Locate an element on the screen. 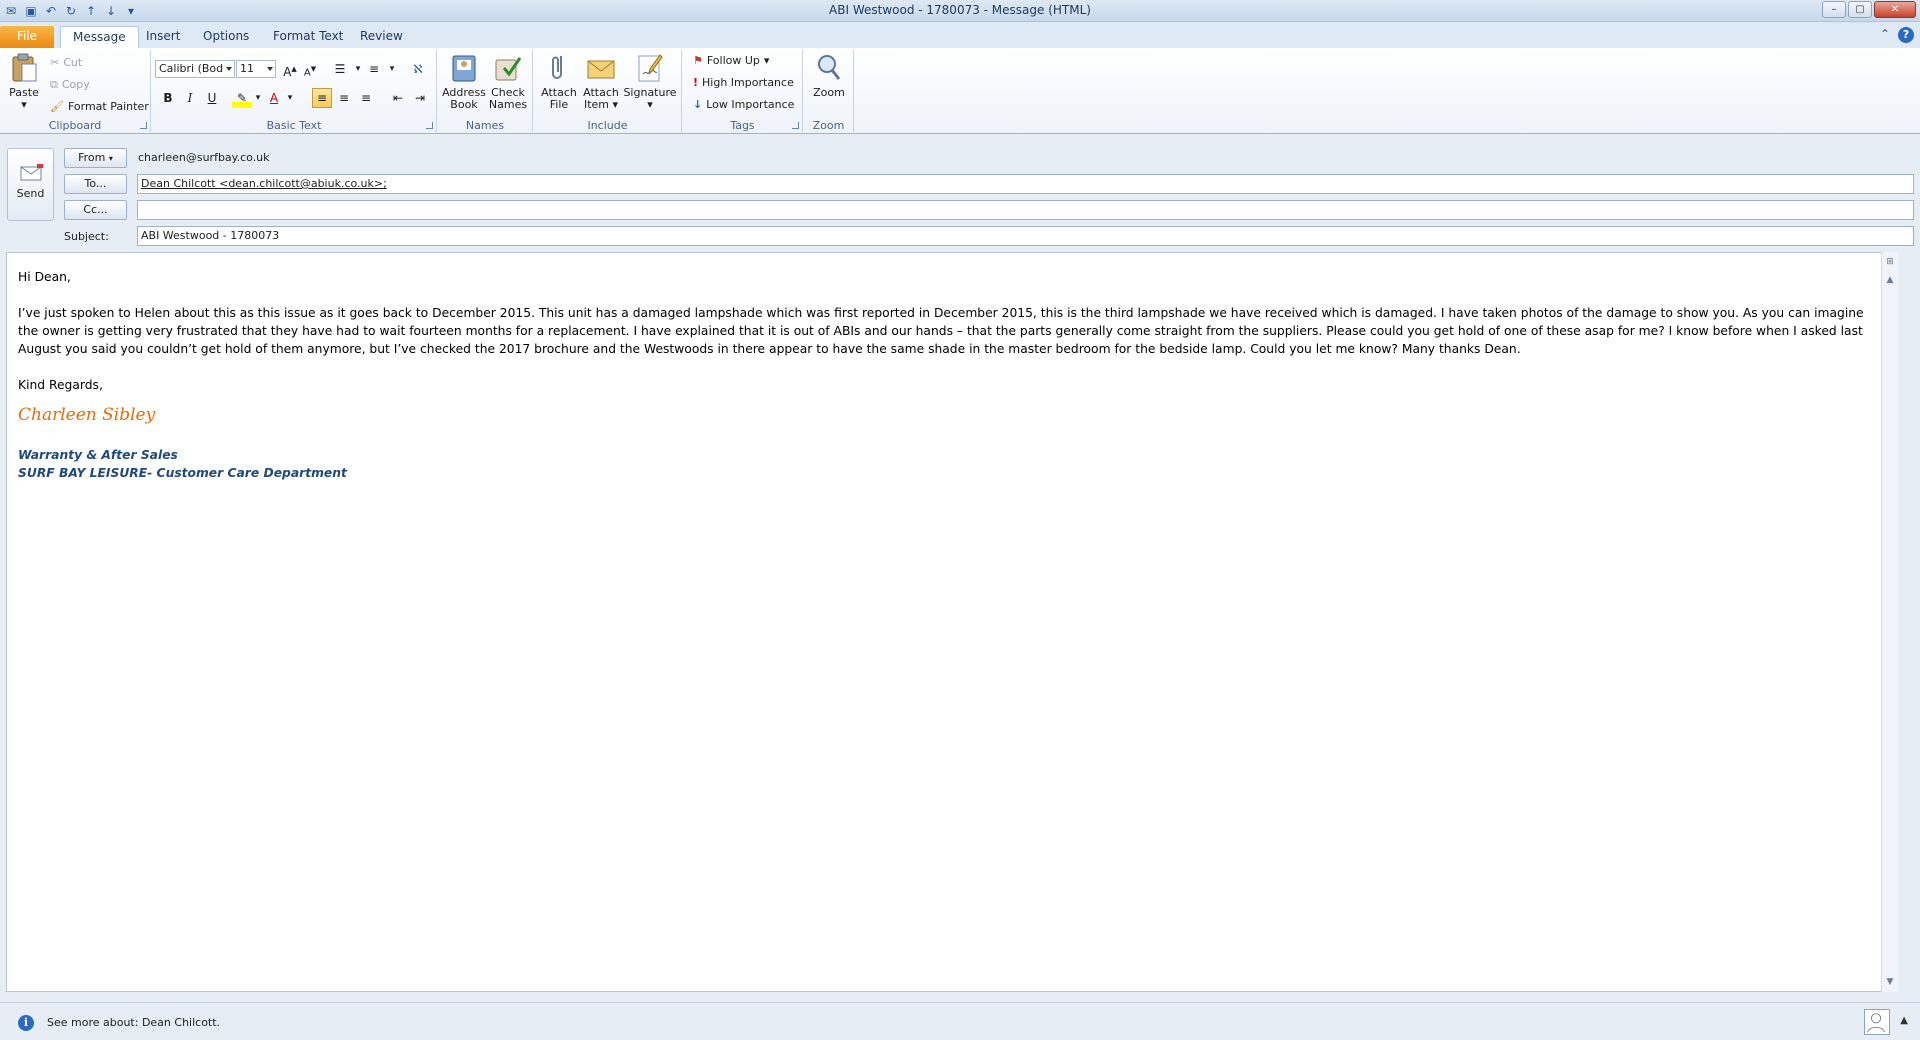 The image size is (1920, 1040). vertical-scrollbar: ⊞ ▲ ▼ is located at coordinates (1889, 622).